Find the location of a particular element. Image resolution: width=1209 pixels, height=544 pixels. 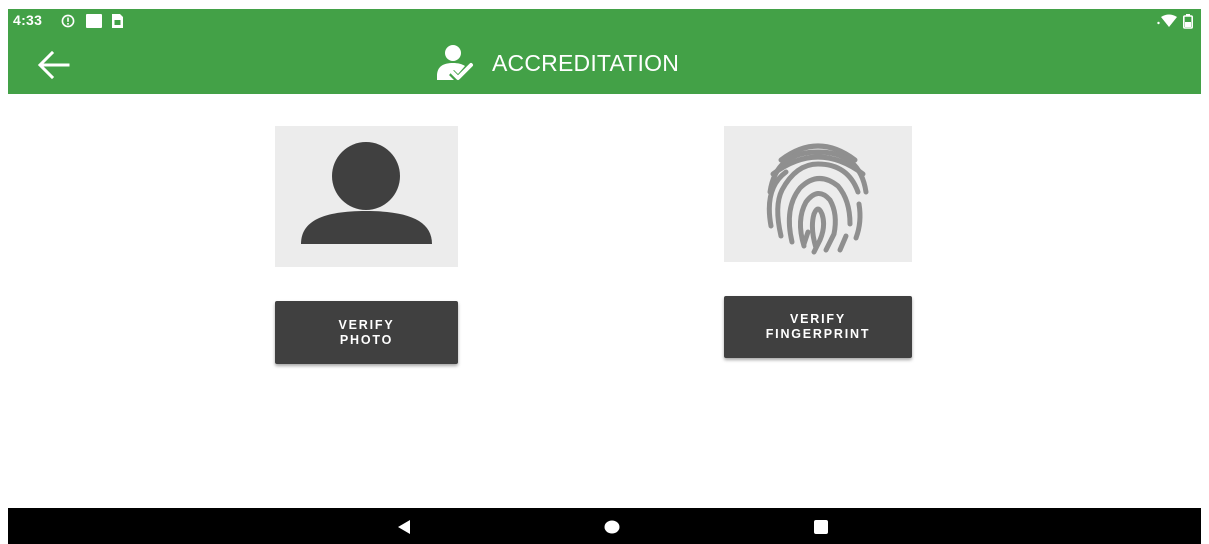

status-time: 4:33 is located at coordinates (28, 20).